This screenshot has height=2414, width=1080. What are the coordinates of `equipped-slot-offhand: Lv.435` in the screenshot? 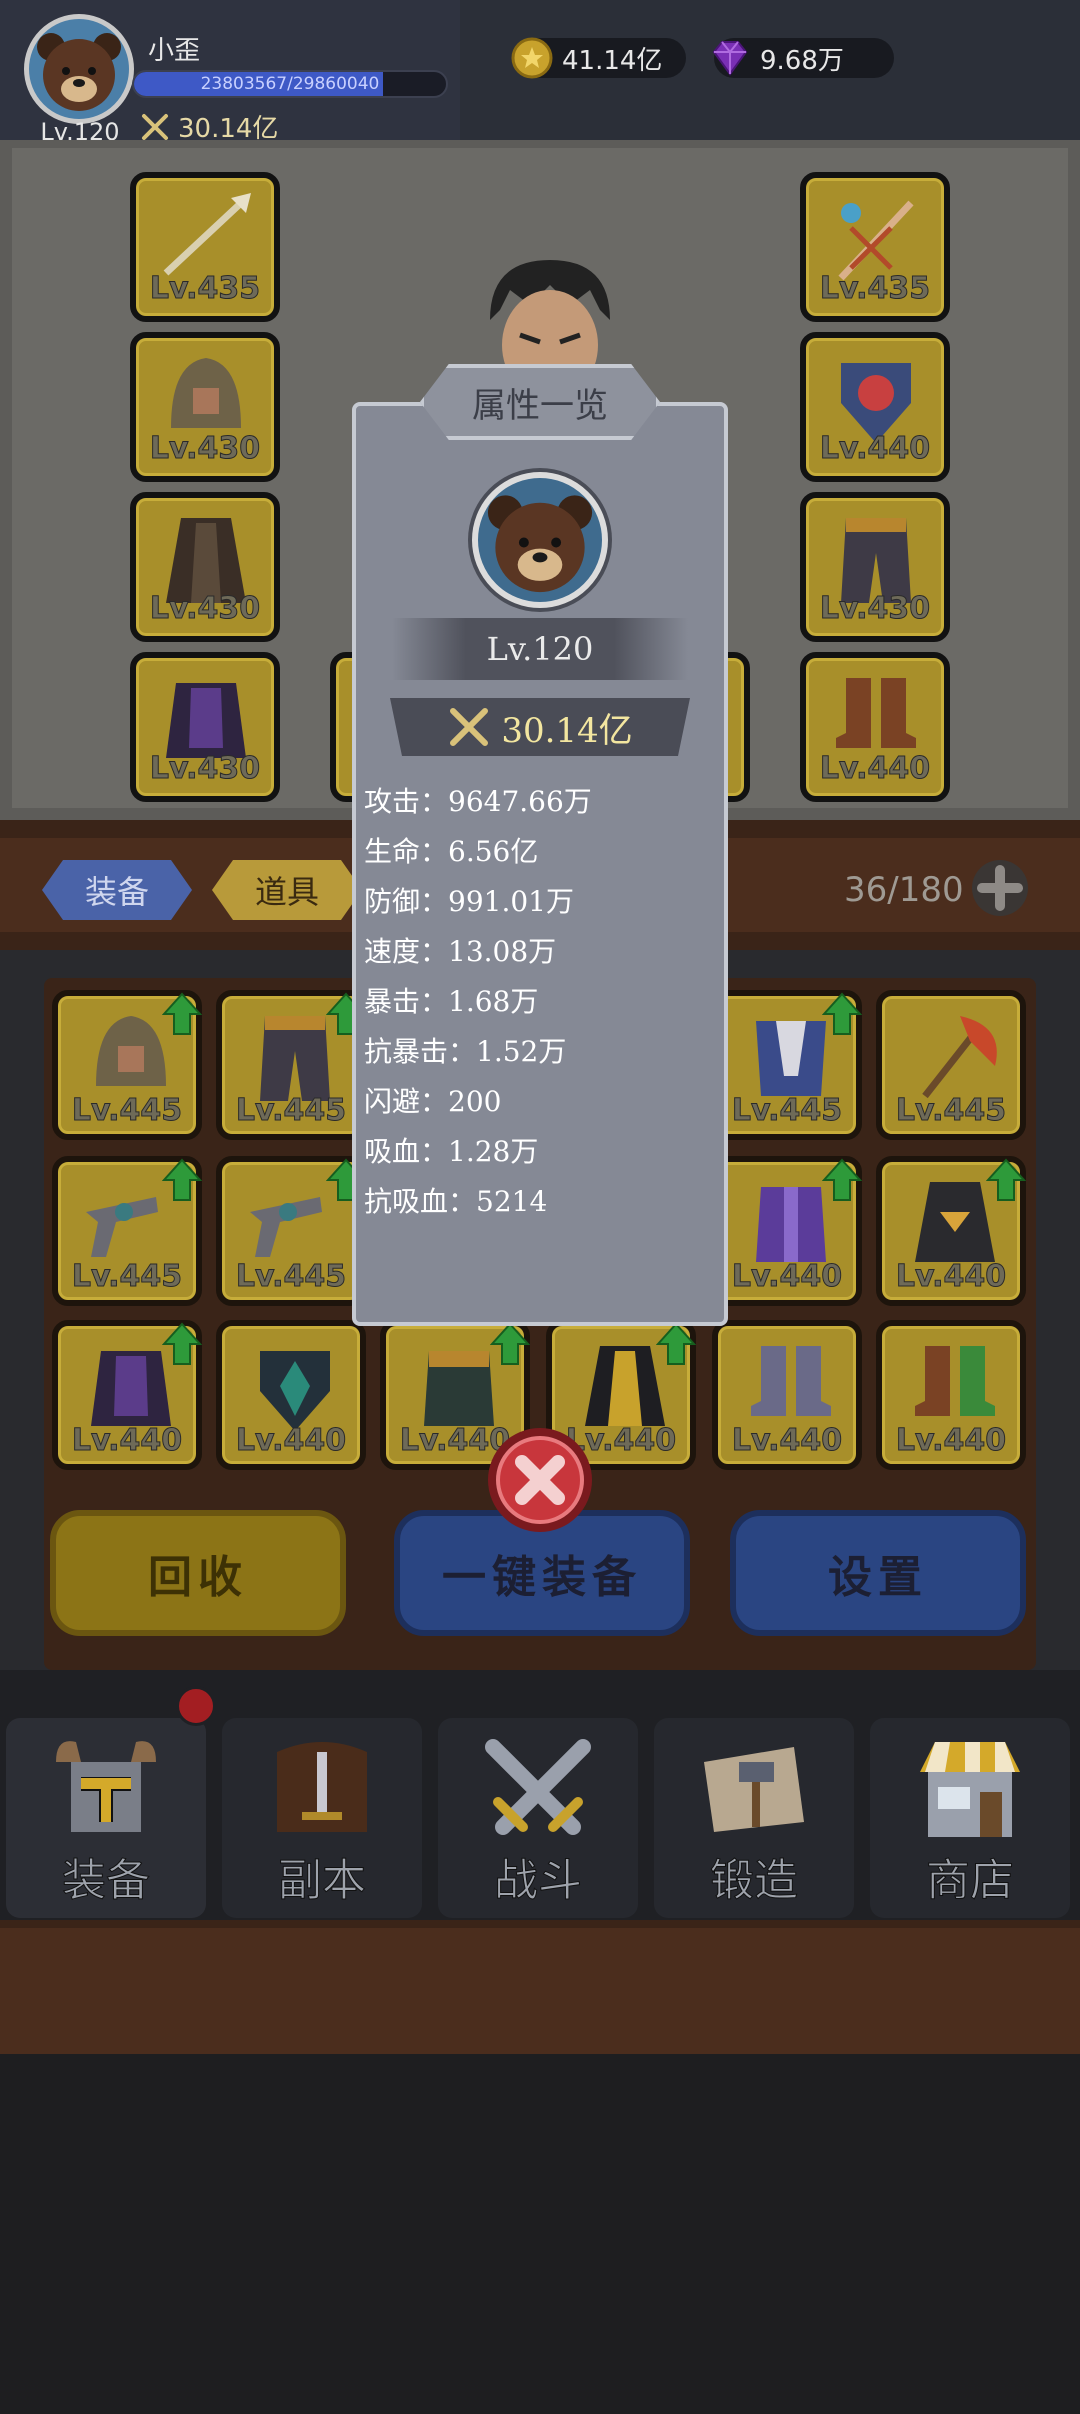 It's located at (875, 247).